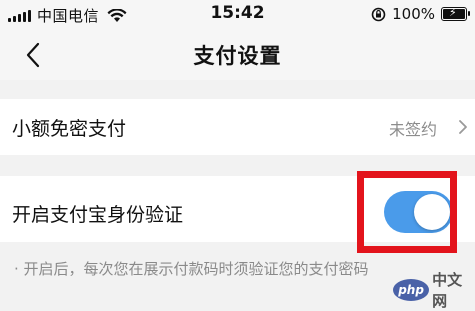 This screenshot has width=475, height=311. What do you see at coordinates (411, 290) in the screenshot?
I see `php-logo: php` at bounding box center [411, 290].